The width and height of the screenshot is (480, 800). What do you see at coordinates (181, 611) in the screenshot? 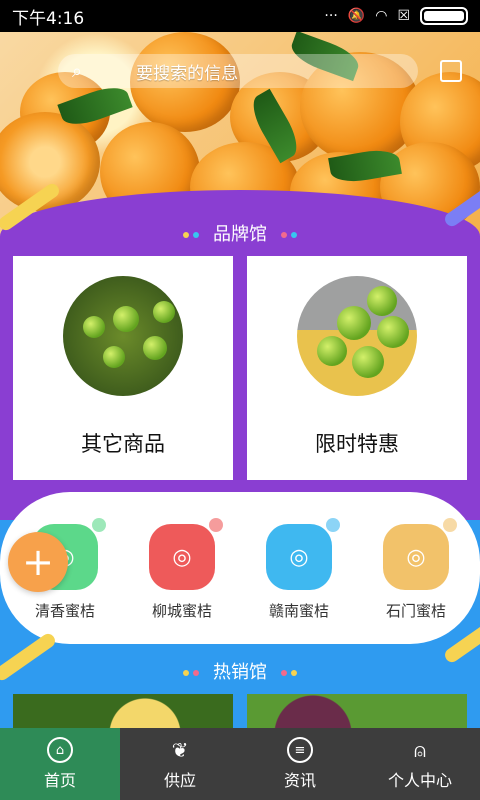
I see `category-label: 柳城蜜桔` at bounding box center [181, 611].